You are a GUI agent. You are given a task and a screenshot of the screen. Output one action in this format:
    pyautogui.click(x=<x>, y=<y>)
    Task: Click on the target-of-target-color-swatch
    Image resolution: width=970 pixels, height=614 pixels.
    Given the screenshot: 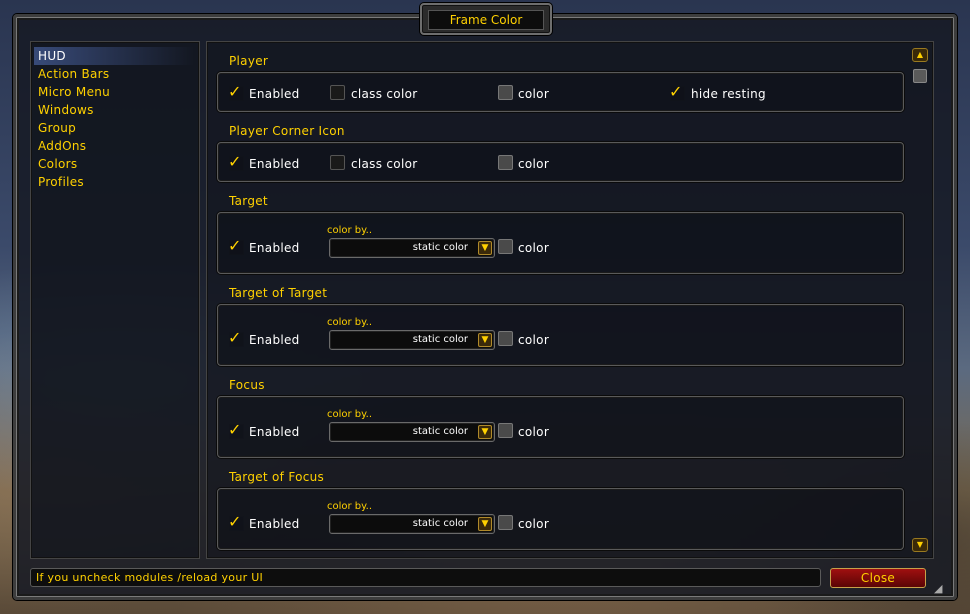 What is the action you would take?
    pyautogui.click(x=505, y=338)
    